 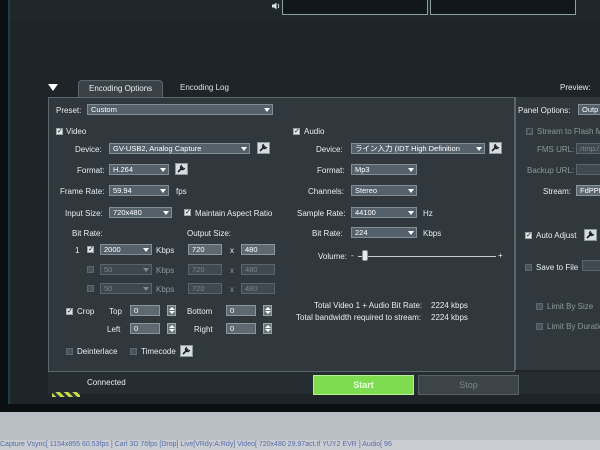 What do you see at coordinates (267, 310) in the screenshot?
I see `crop-bottom-stepper` at bounding box center [267, 310].